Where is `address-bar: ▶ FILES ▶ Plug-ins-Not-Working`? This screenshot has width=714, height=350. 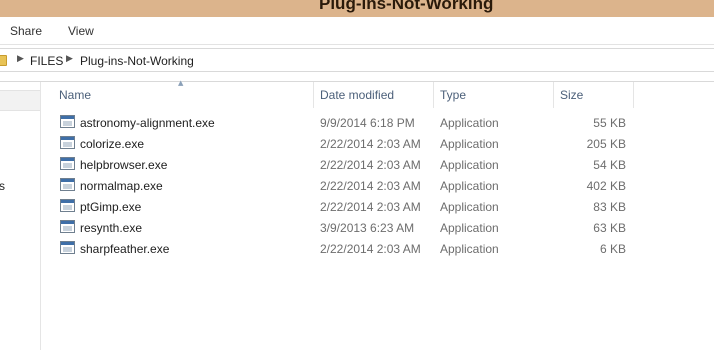 address-bar: ▶ FILES ▶ Plug-ins-Not-Working is located at coordinates (357, 63).